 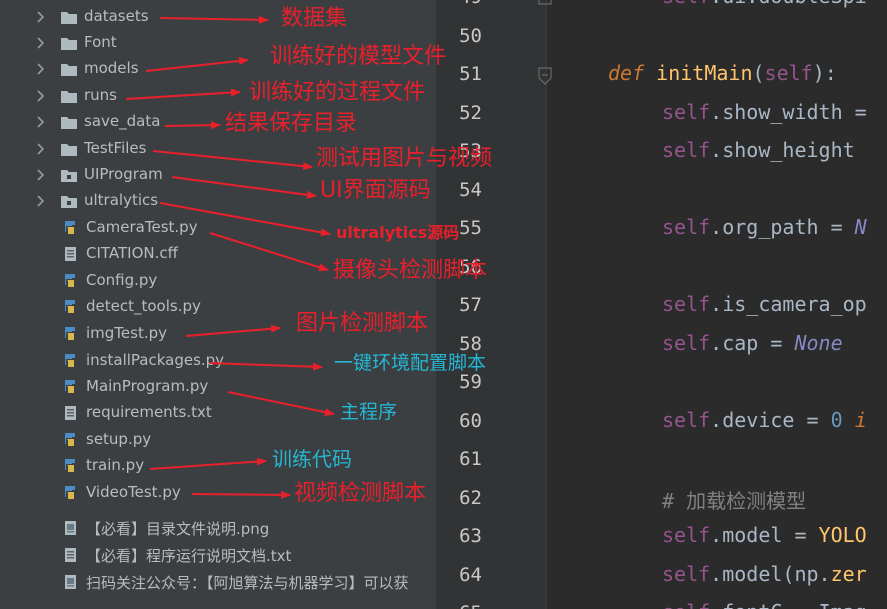 I want to click on annotation-label: 数据集, so click(x=314, y=18).